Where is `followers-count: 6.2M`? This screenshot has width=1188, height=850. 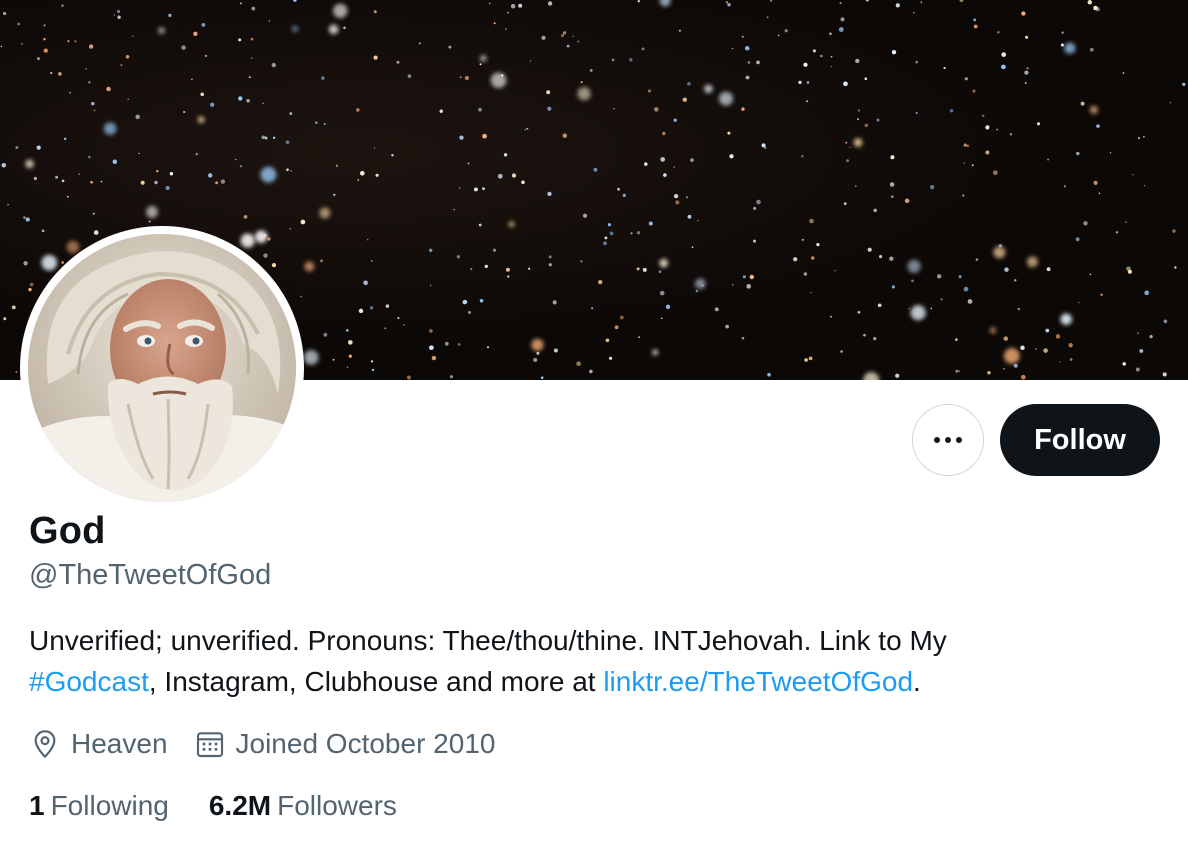
followers-count: 6.2M is located at coordinates (240, 805).